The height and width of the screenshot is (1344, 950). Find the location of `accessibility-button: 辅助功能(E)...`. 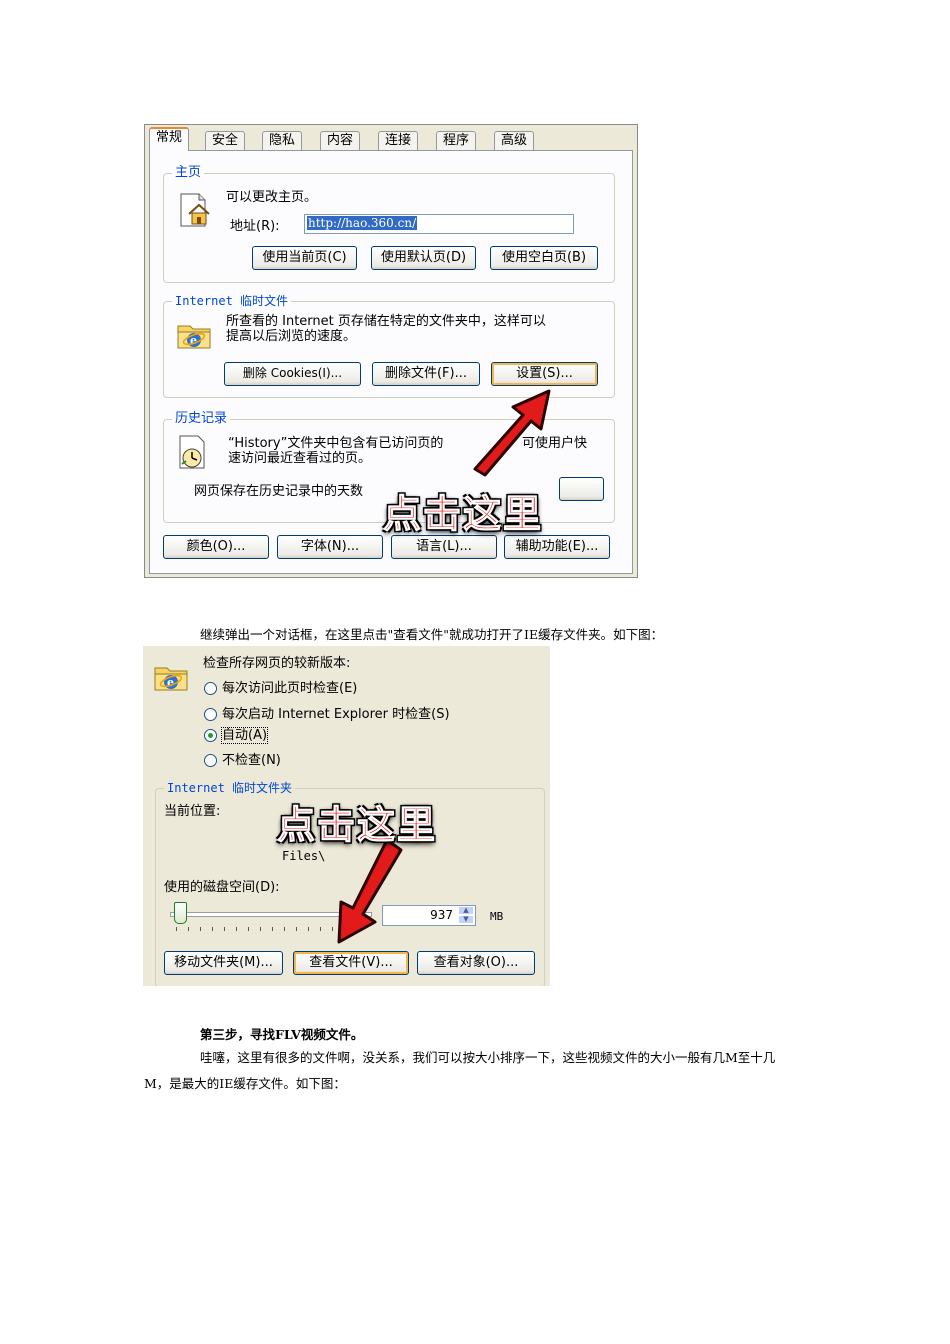

accessibility-button: 辅助功能(E)... is located at coordinates (557, 547).